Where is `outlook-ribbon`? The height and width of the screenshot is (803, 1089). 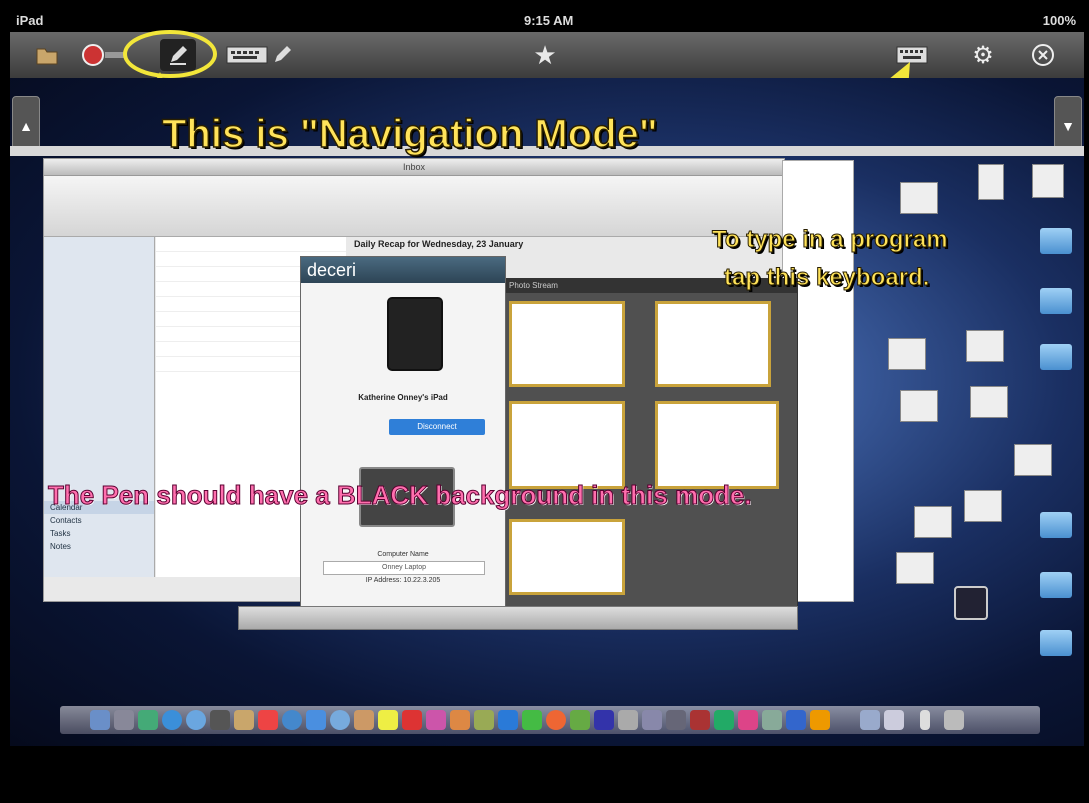 outlook-ribbon is located at coordinates (414, 206).